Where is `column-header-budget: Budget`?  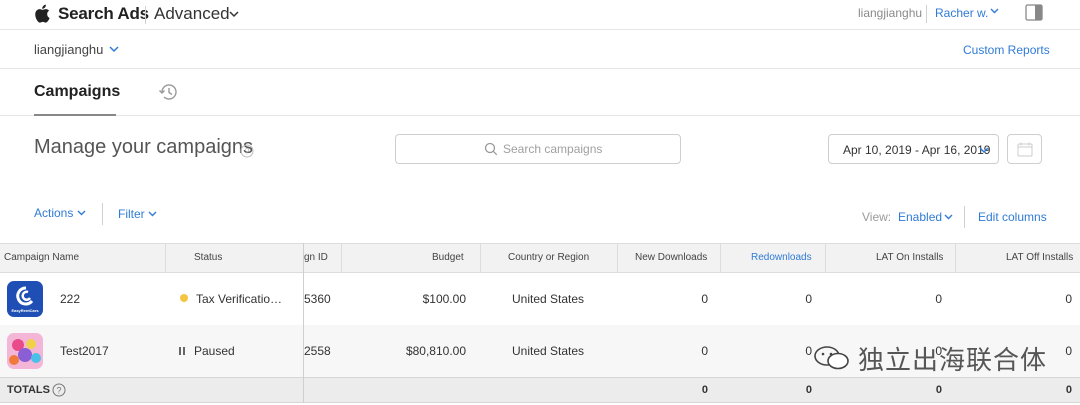
column-header-budget: Budget is located at coordinates (448, 257).